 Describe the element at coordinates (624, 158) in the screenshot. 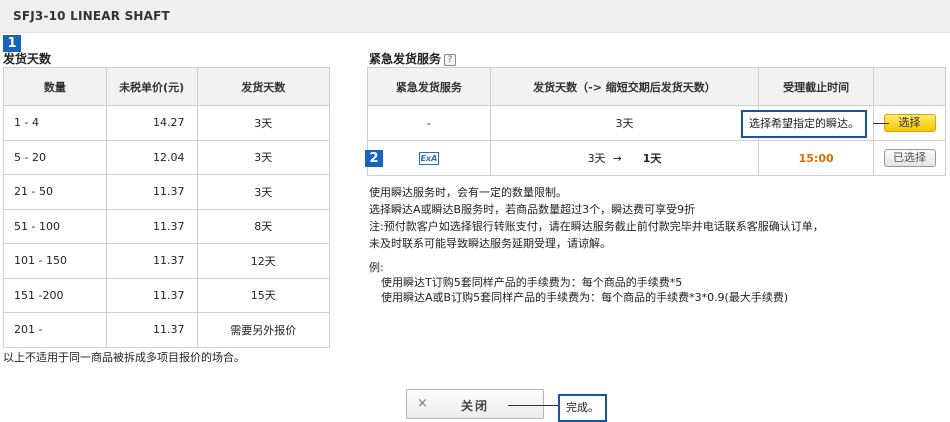

I see `express-days-cell: 3天 → 1天` at that location.